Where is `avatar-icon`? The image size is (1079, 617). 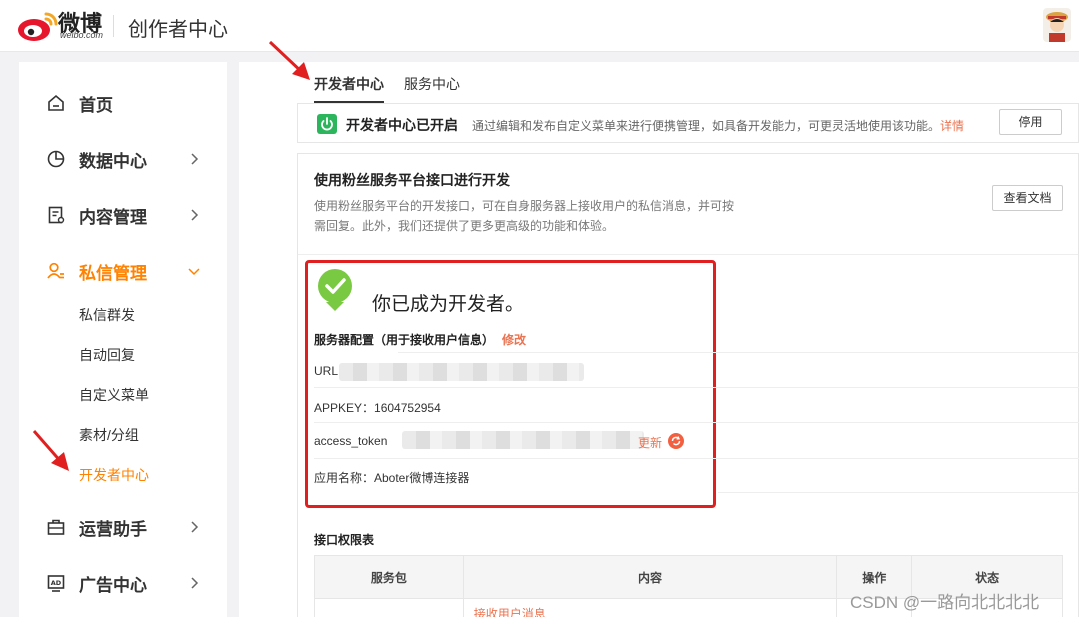 avatar-icon is located at coordinates (1057, 25).